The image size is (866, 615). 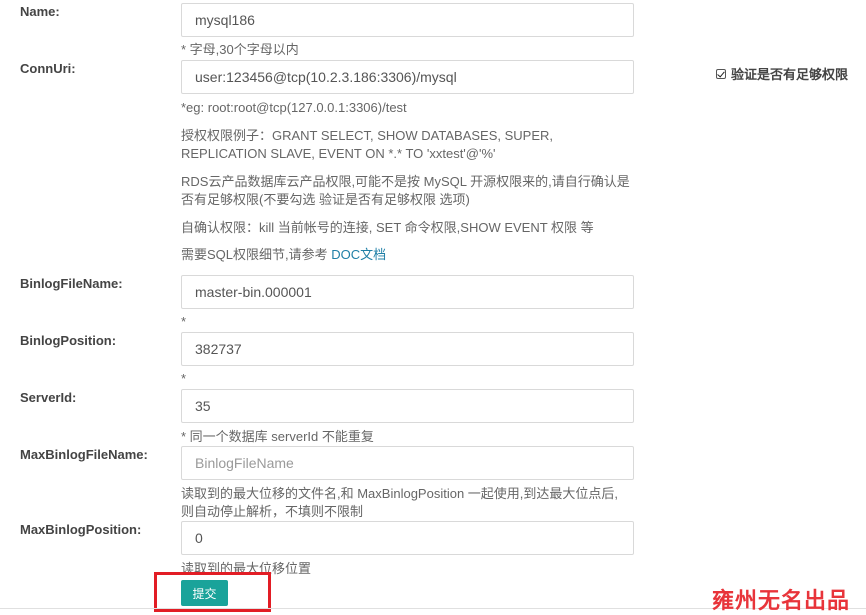 What do you see at coordinates (407, 349) in the screenshot?
I see `binlog-position-input` at bounding box center [407, 349].